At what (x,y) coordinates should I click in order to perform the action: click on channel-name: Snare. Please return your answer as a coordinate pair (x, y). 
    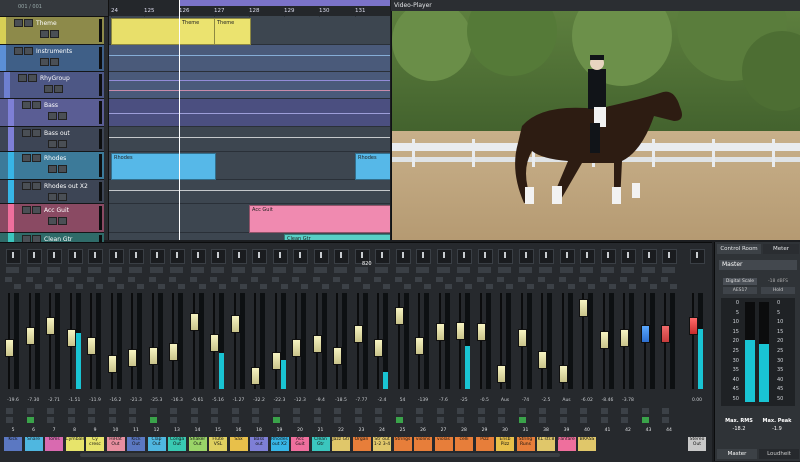
    Looking at the image, I should click on (33, 444).